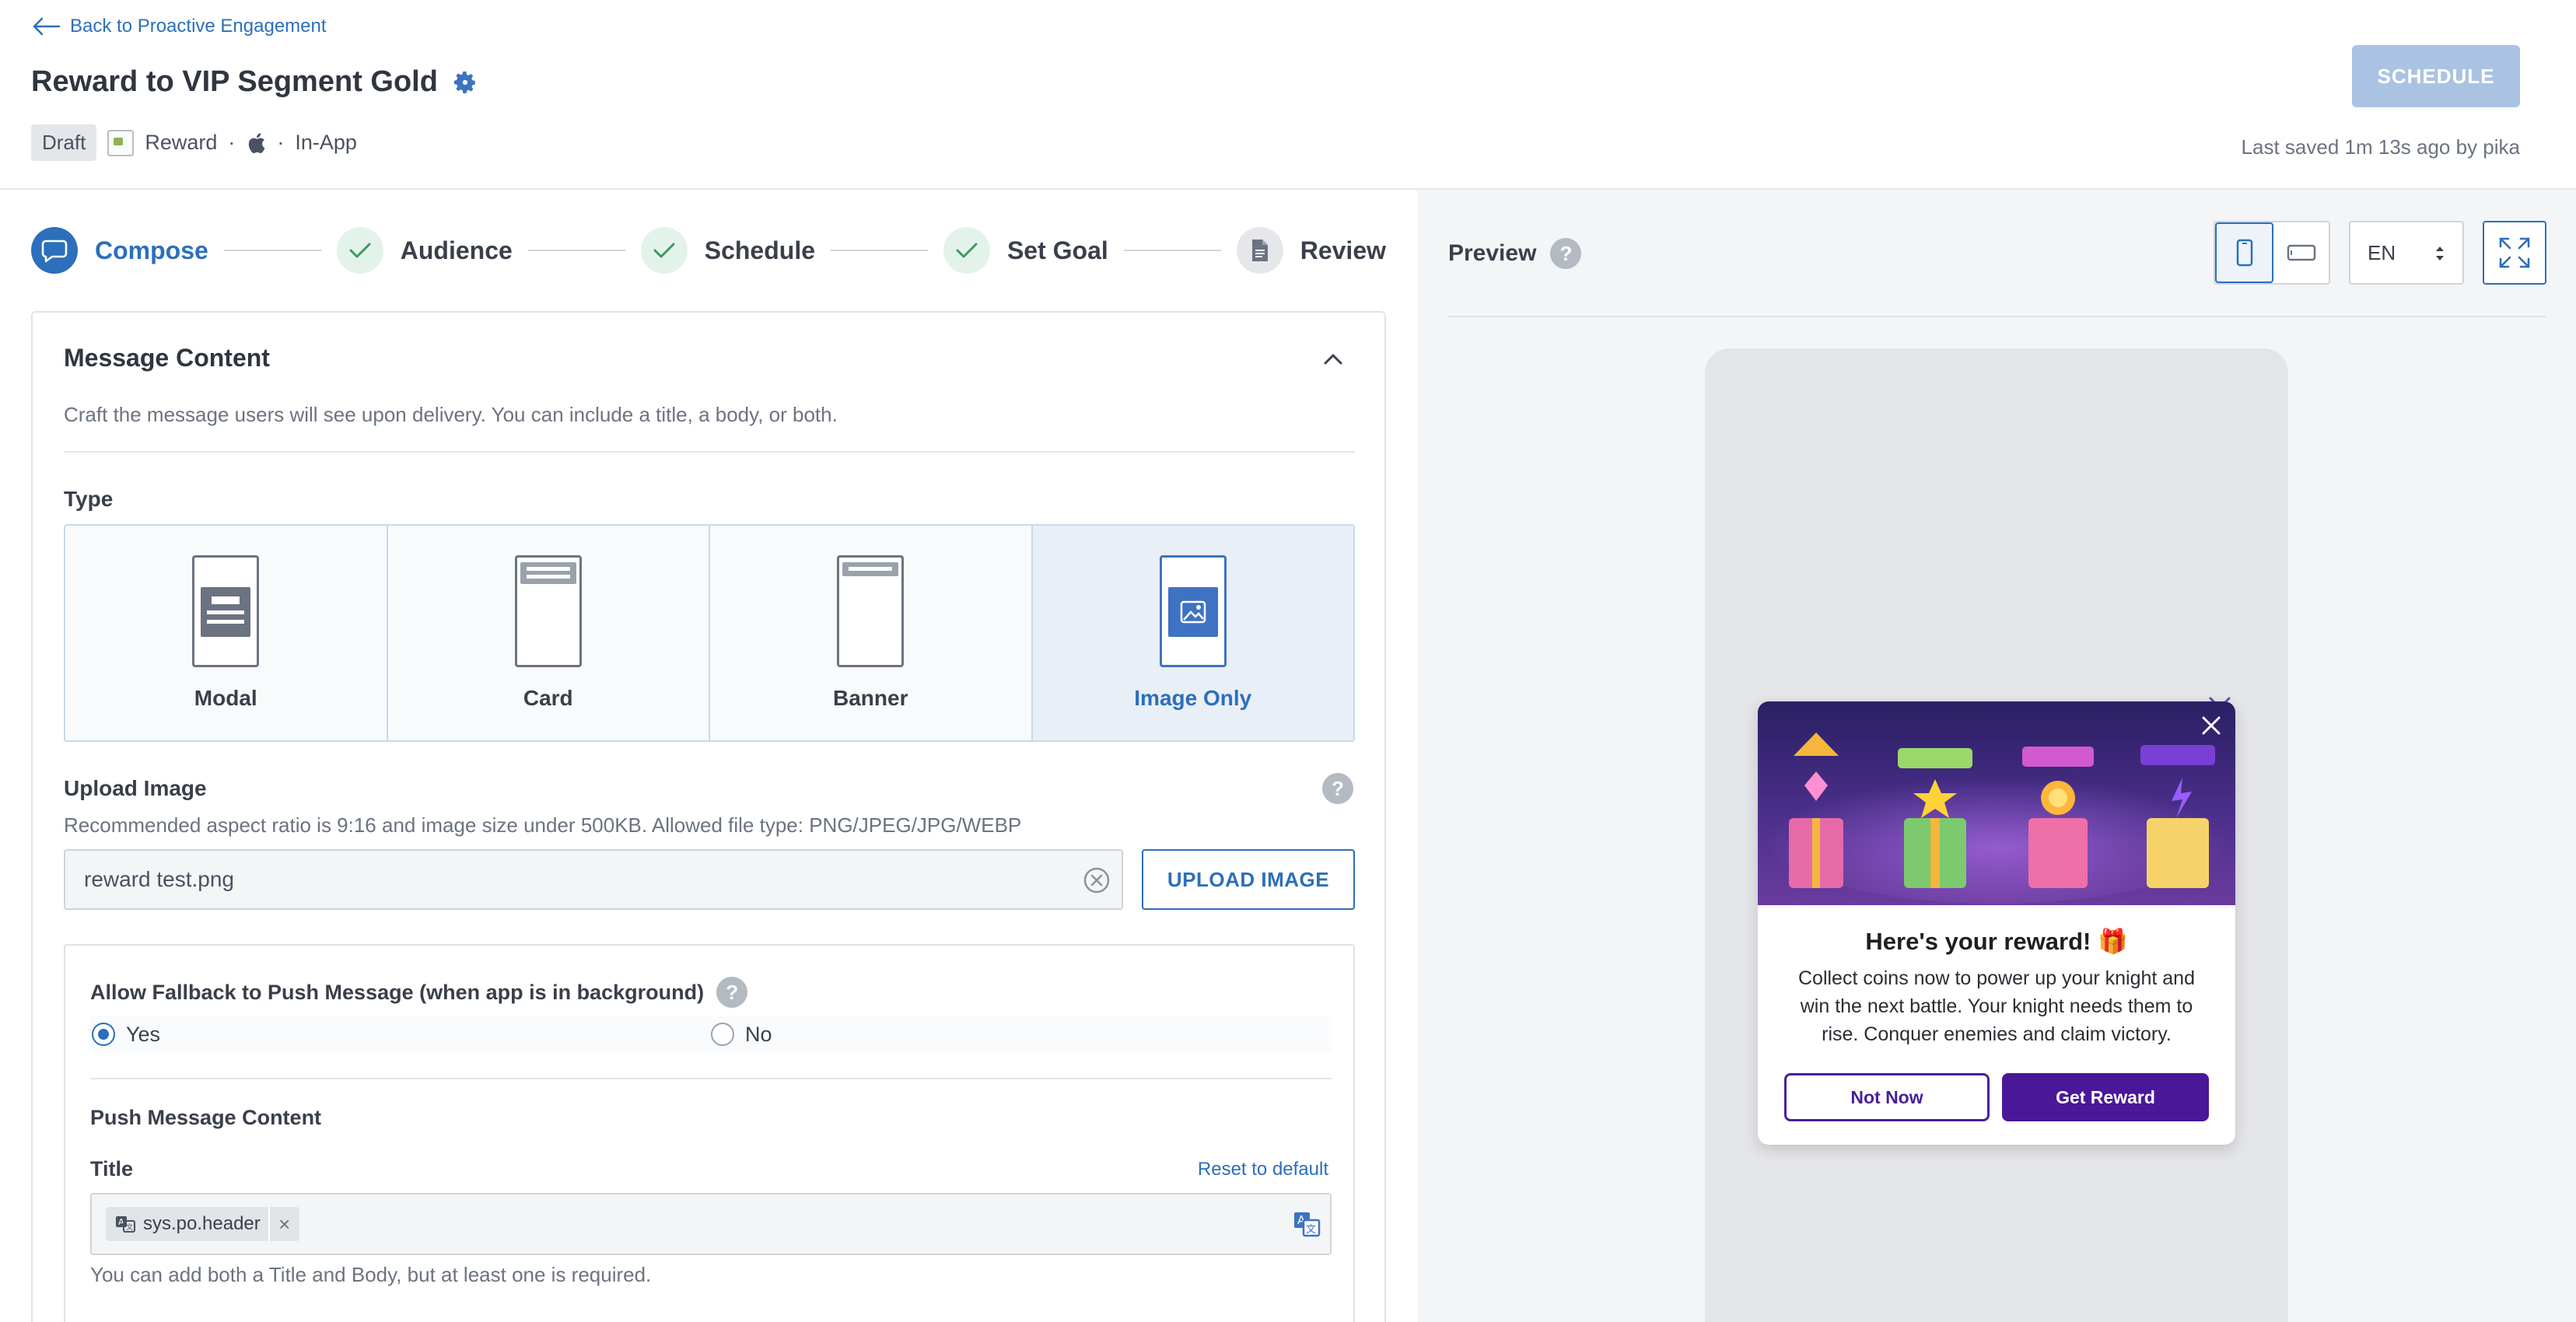 This screenshot has width=2576, height=1322. I want to click on chevron-up-icon, so click(1334, 359).